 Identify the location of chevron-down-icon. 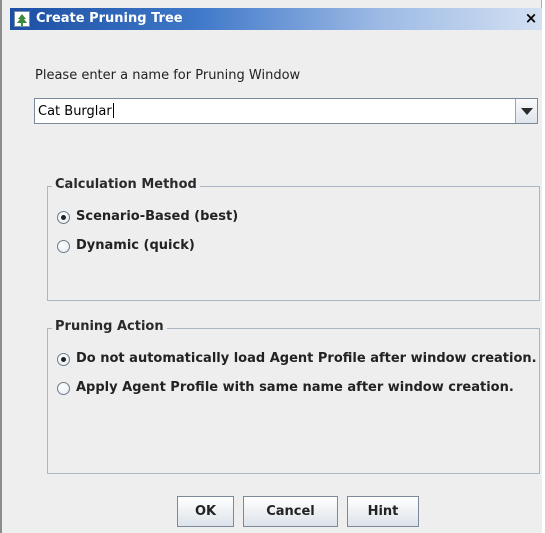
(526, 111).